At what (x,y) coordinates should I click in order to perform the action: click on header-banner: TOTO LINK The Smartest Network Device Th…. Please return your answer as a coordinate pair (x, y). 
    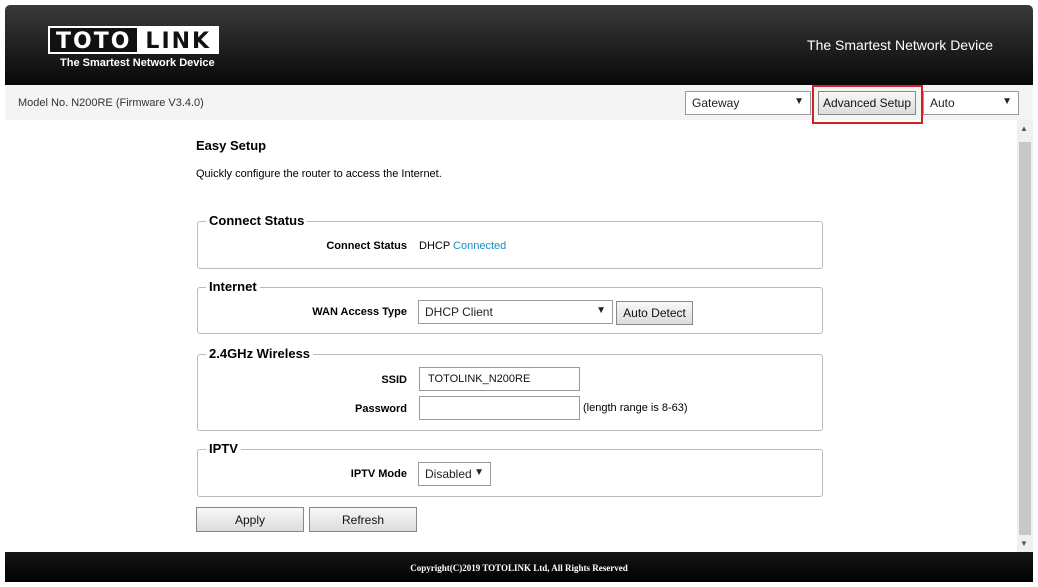
    Looking at the image, I should click on (519, 45).